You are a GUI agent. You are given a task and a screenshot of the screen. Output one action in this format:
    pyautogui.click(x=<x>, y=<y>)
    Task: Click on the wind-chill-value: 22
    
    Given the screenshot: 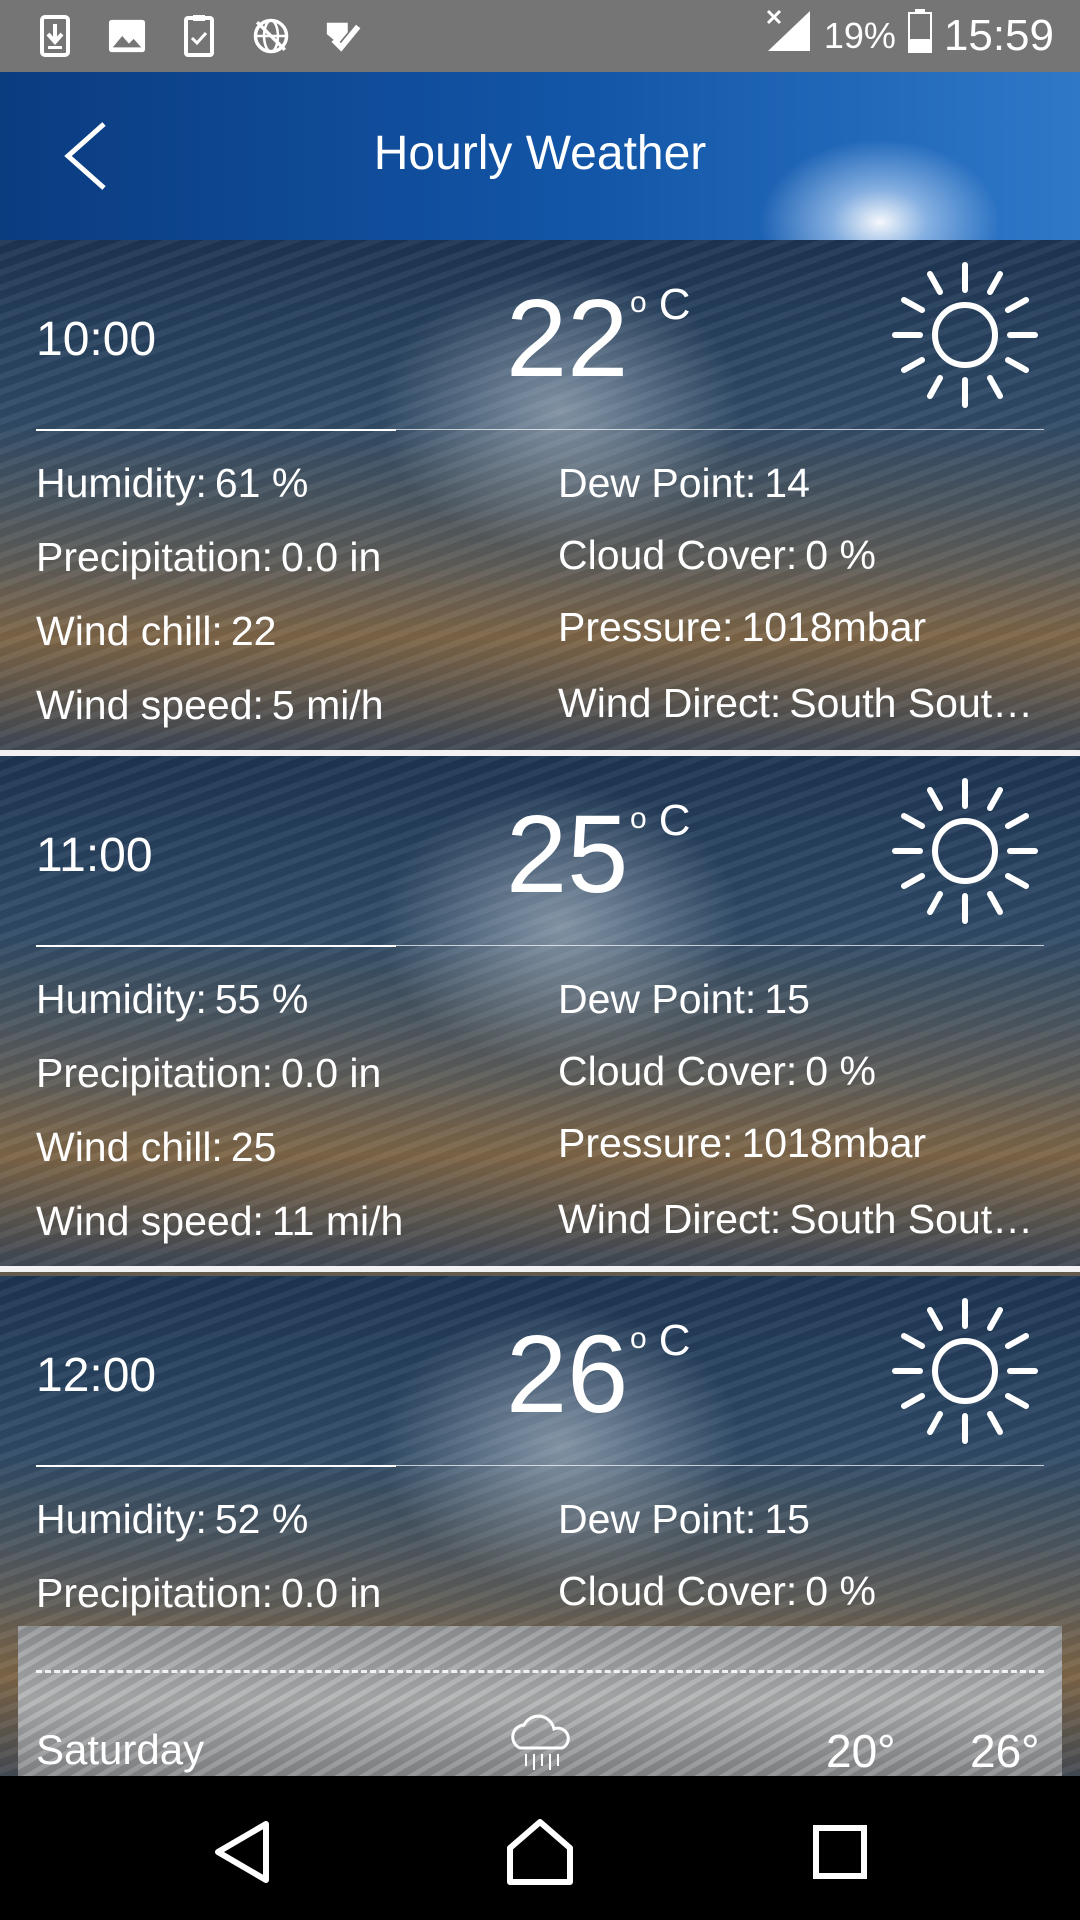 What is the action you would take?
    pyautogui.click(x=253, y=631)
    